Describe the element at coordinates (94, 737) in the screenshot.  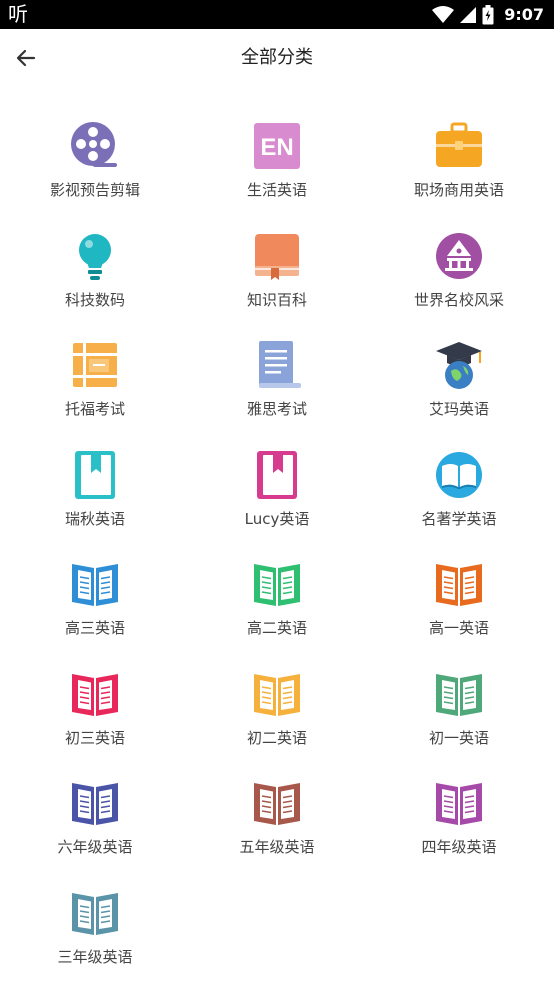
I see `category-label: 初三英语` at that location.